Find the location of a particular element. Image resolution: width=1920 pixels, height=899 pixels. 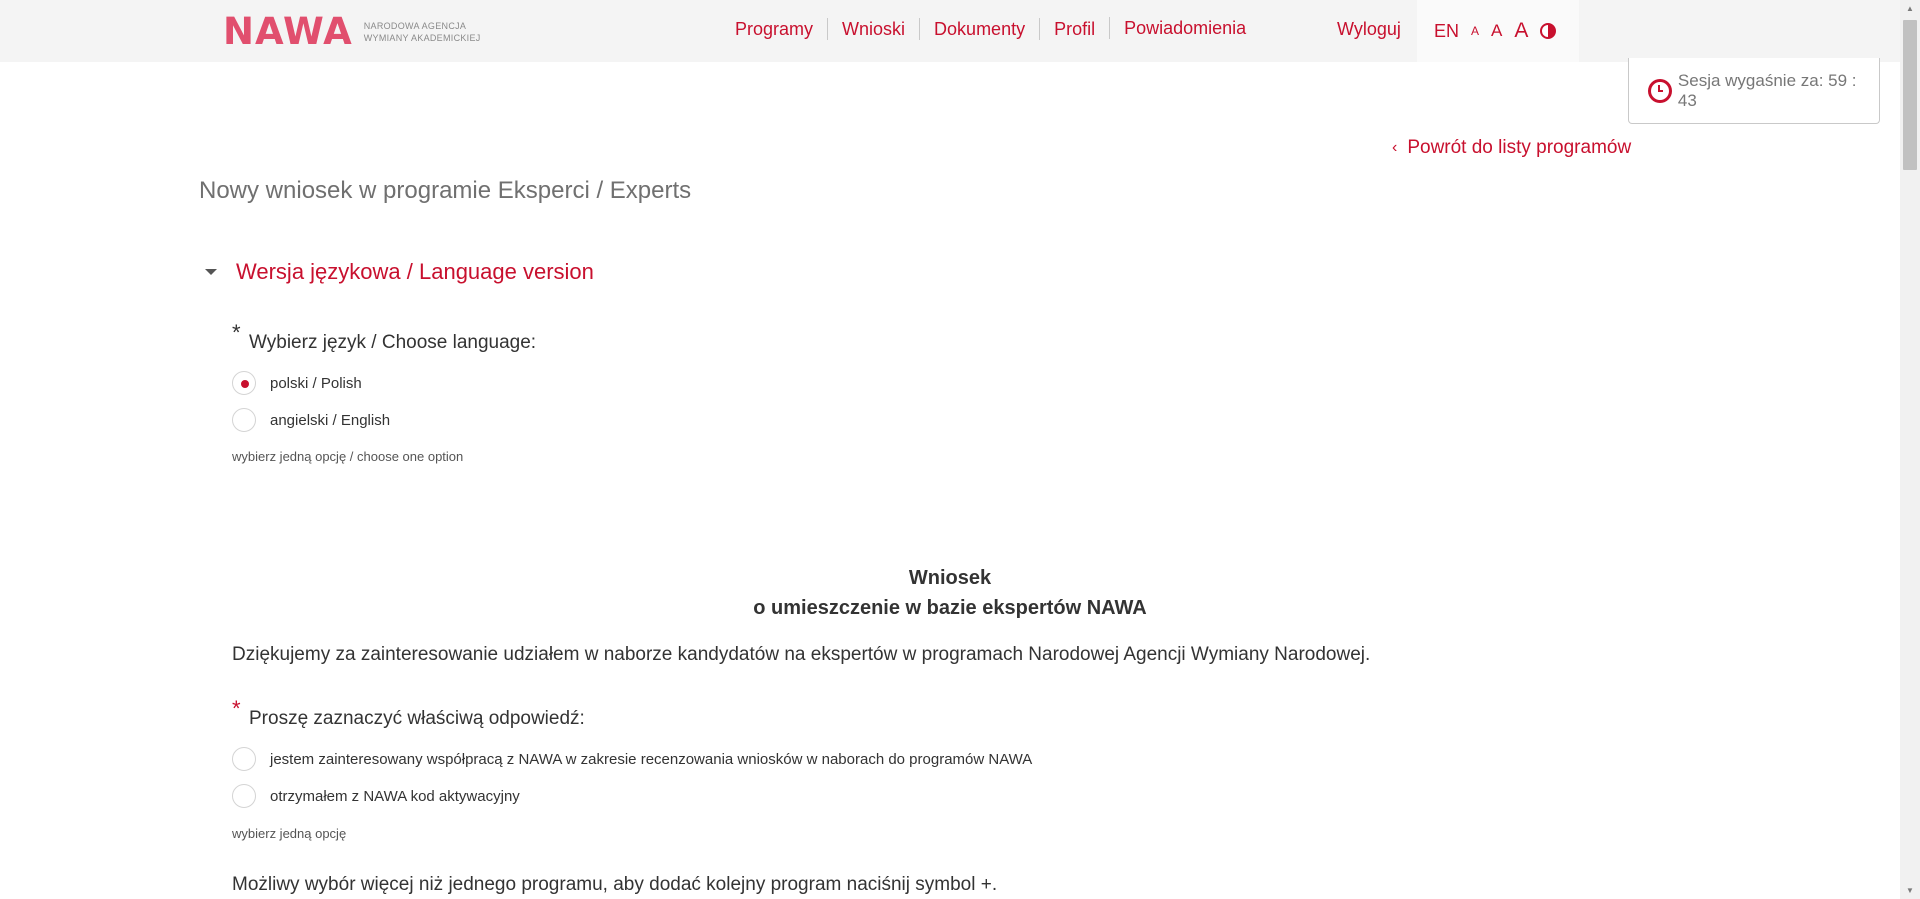

application-subtitle: o umieszczenie w bazie ekspertów NAWA is located at coordinates (950, 608).